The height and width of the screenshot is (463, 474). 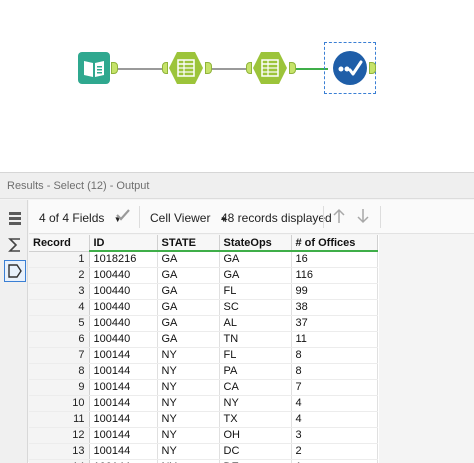 What do you see at coordinates (334, 291) in the screenshot?
I see `offices-cell: 99` at bounding box center [334, 291].